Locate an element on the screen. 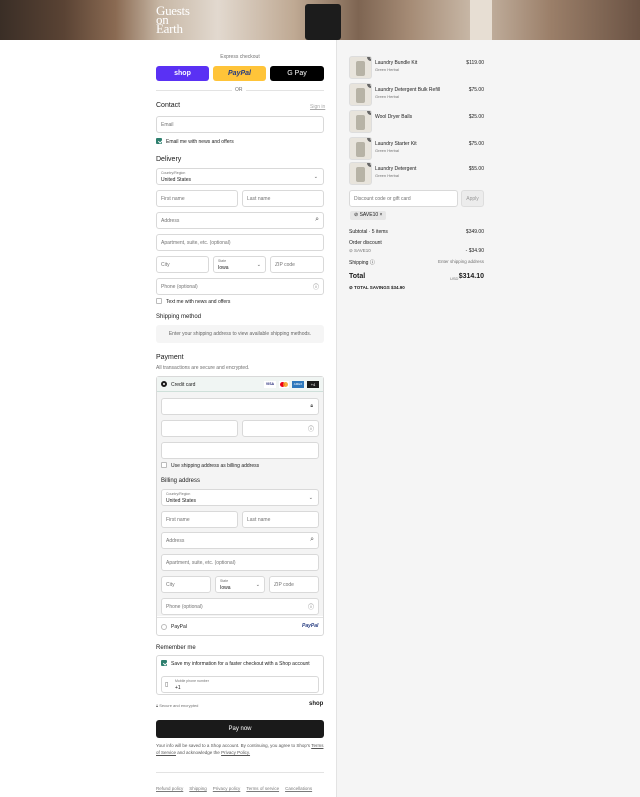  product-price: $25.00 is located at coordinates (476, 117).